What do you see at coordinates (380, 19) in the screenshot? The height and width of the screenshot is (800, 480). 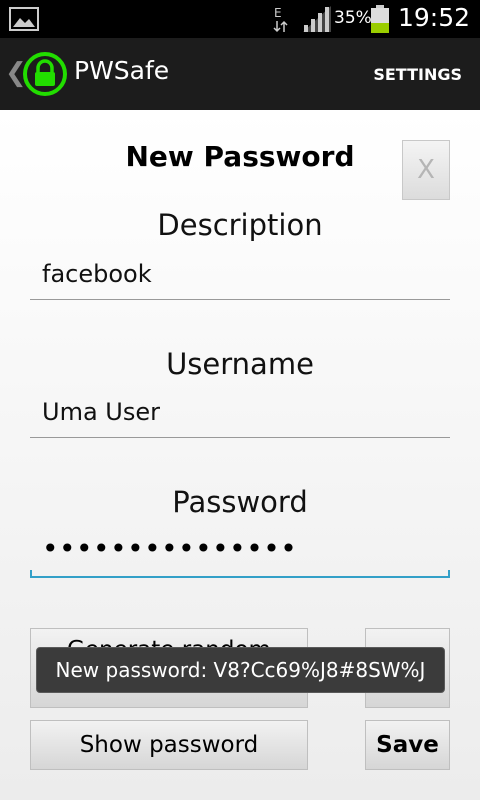 I see `battery-icon` at bounding box center [380, 19].